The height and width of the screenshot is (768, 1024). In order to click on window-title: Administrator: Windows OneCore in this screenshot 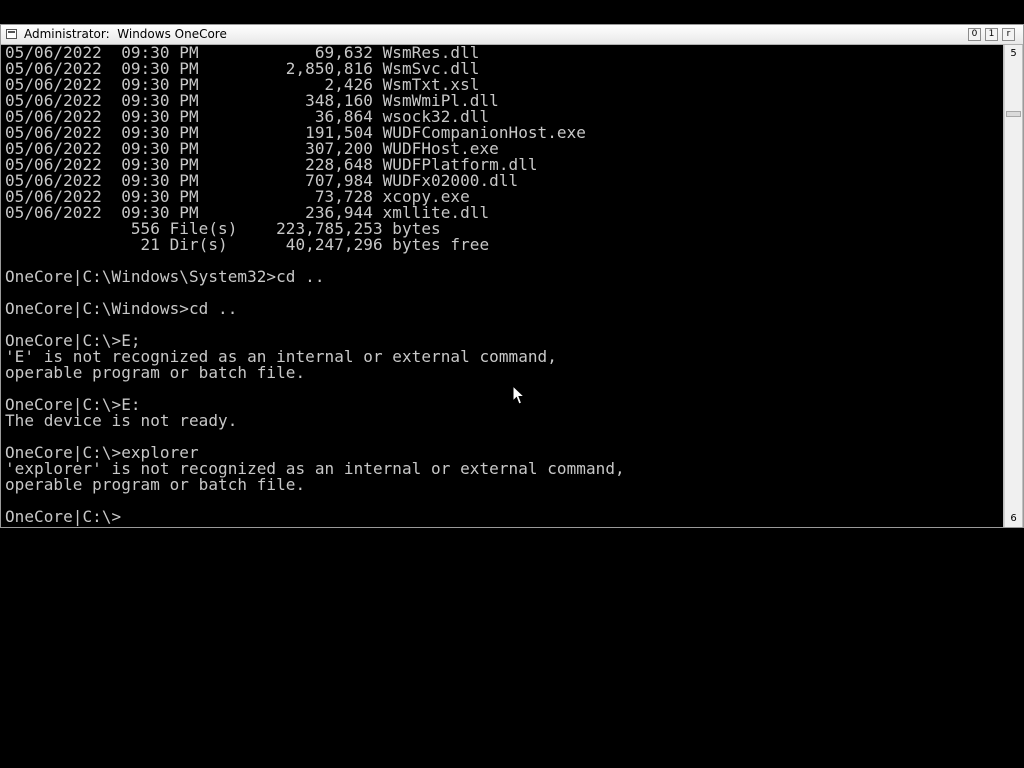, I will do `click(125, 34)`.